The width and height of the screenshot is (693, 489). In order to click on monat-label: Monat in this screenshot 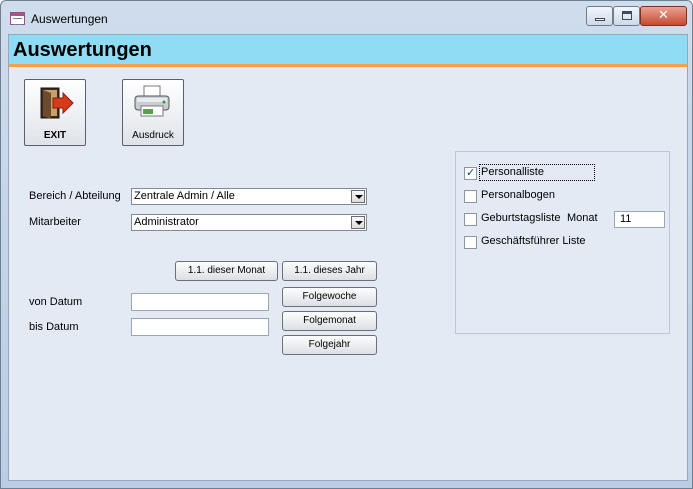, I will do `click(582, 218)`.